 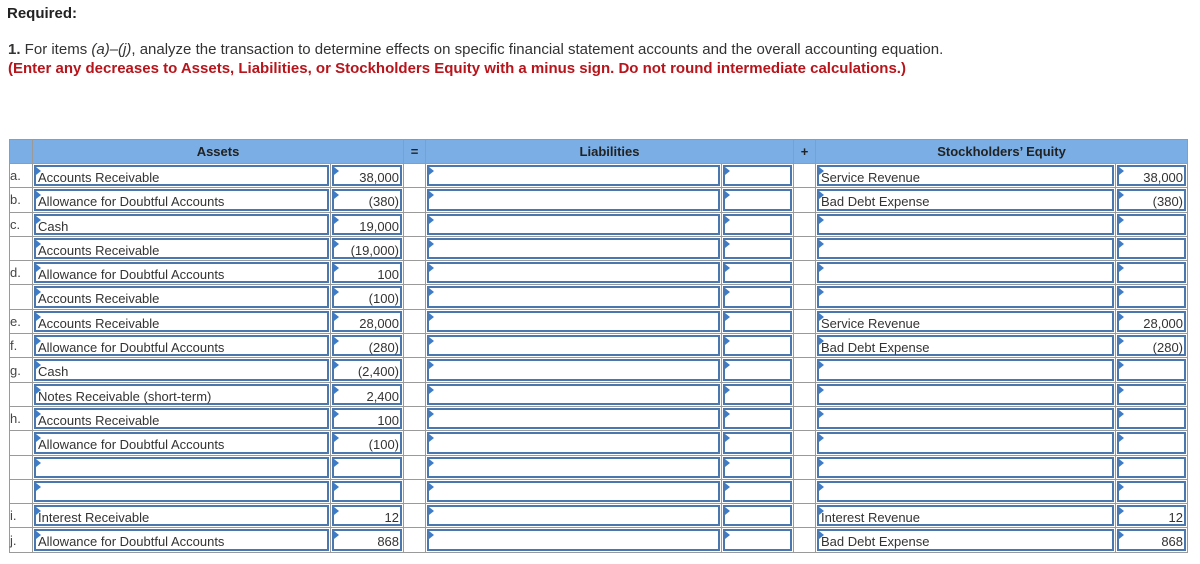 What do you see at coordinates (1152, 176) in the screenshot?
I see `equity-amount-input: 38,000` at bounding box center [1152, 176].